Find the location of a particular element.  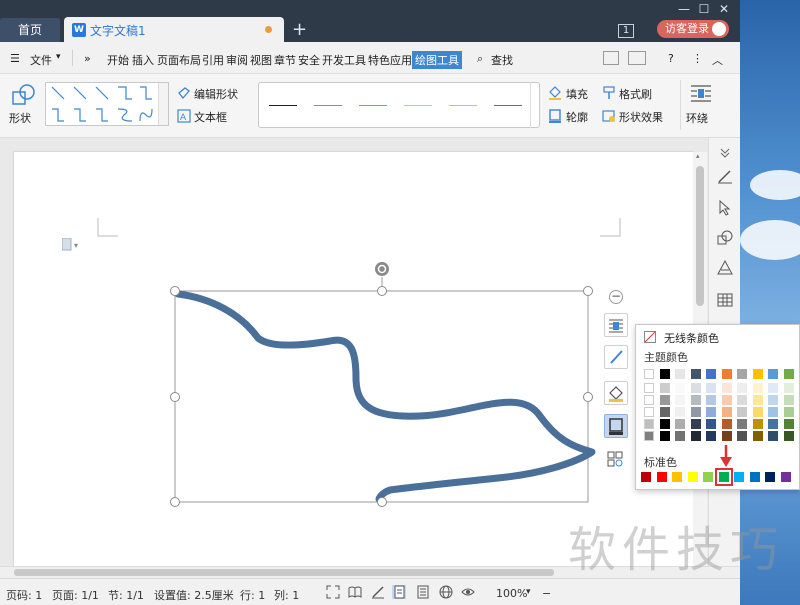

search-icon: ⌕ is located at coordinates (480, 59).